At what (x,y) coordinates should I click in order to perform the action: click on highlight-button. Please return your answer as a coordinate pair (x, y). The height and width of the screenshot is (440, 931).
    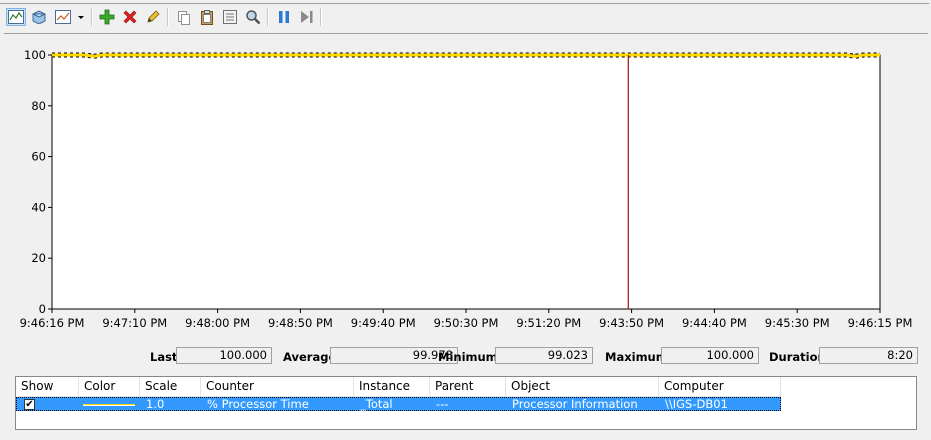
    Looking at the image, I should click on (153, 17).